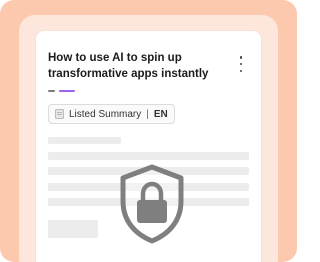 The width and height of the screenshot is (320, 262). I want to click on document-icon, so click(59, 114).